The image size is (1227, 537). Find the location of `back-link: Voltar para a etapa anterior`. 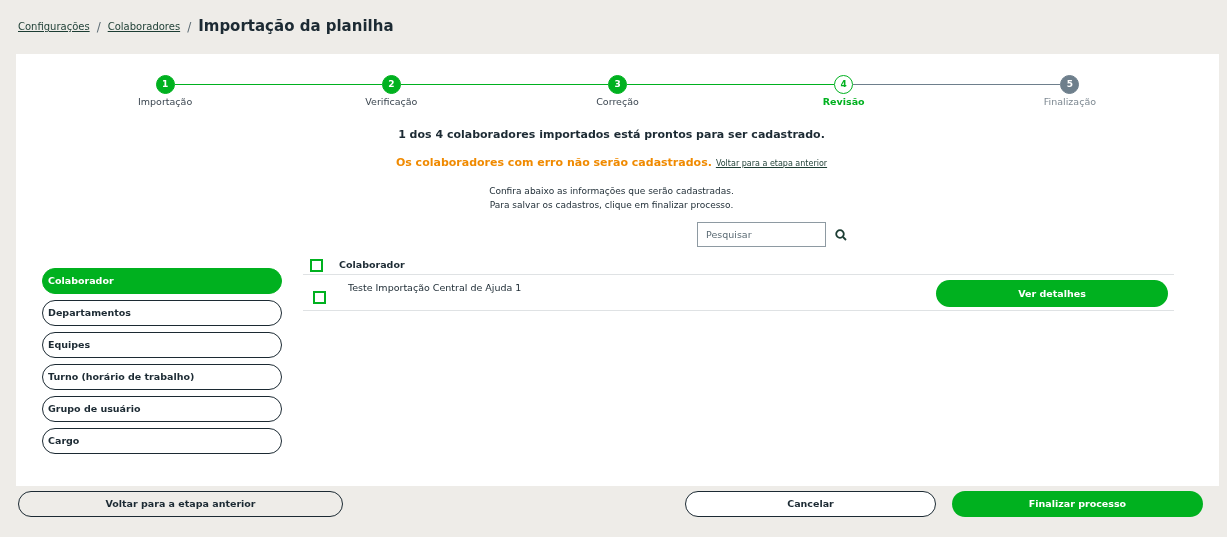

back-link: Voltar para a etapa anterior is located at coordinates (771, 163).